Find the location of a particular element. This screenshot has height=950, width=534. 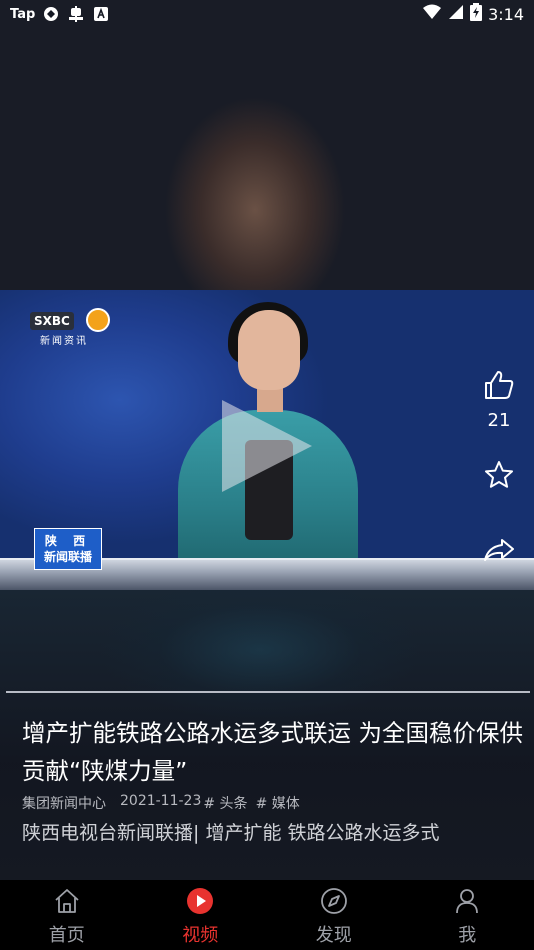

progress-divider is located at coordinates (268, 692).